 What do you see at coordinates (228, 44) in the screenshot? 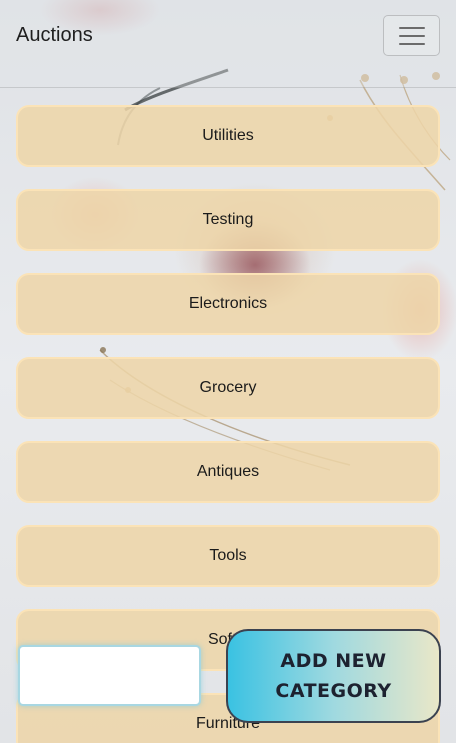
I see `top-navbar: Auctions` at bounding box center [228, 44].